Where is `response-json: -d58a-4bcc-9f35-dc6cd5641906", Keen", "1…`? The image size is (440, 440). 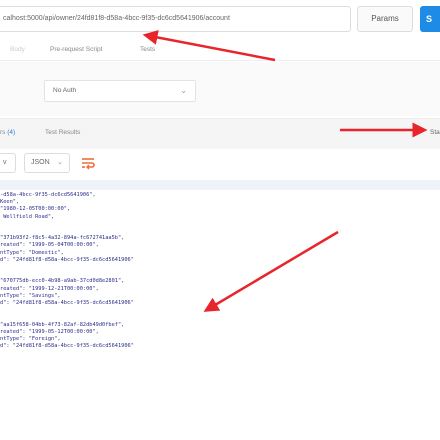 response-json: -d58a-4bcc-9f35-dc6cd5641906", Keen", "1… is located at coordinates (67, 271).